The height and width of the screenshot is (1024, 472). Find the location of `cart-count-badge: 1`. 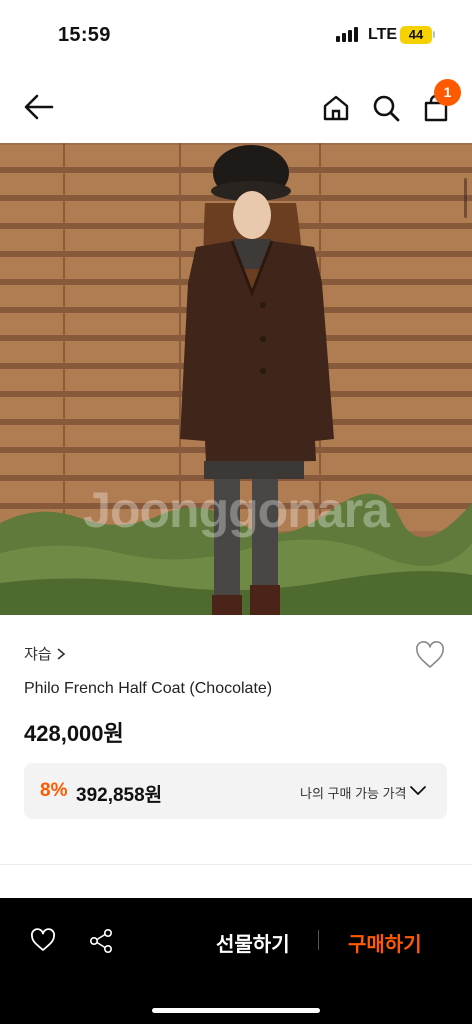

cart-count-badge: 1 is located at coordinates (447, 92).